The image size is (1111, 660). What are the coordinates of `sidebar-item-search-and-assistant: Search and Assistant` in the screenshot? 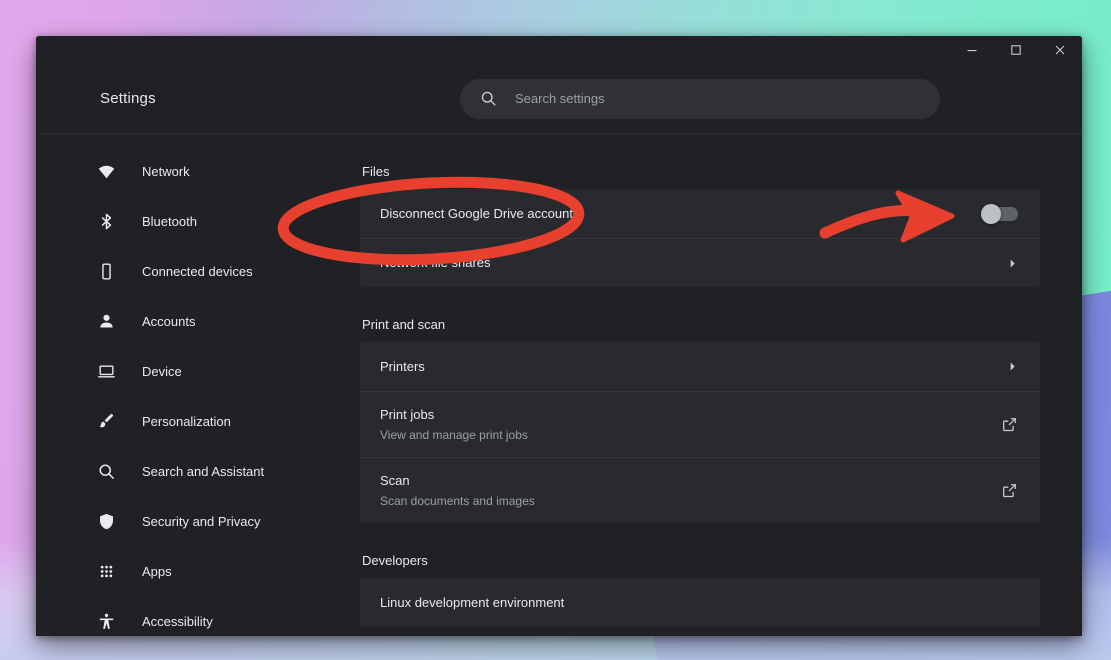 It's located at (172, 471).